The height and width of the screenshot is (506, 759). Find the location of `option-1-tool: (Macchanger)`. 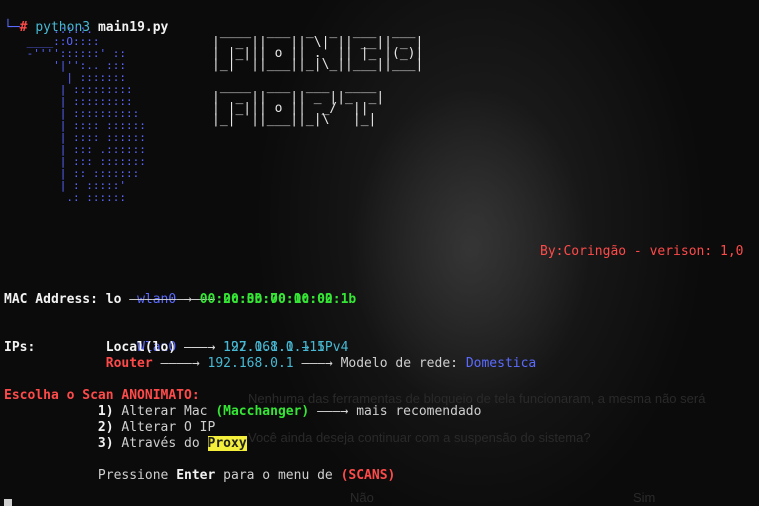

option-1-tool: (Macchanger) is located at coordinates (262, 411).